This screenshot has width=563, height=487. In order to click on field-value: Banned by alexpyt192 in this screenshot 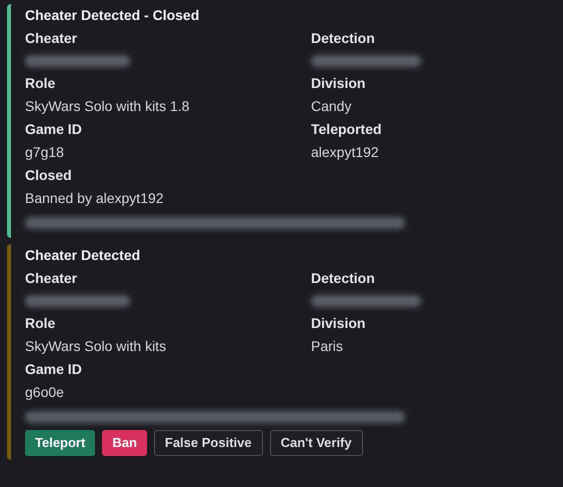, I will do `click(95, 198)`.